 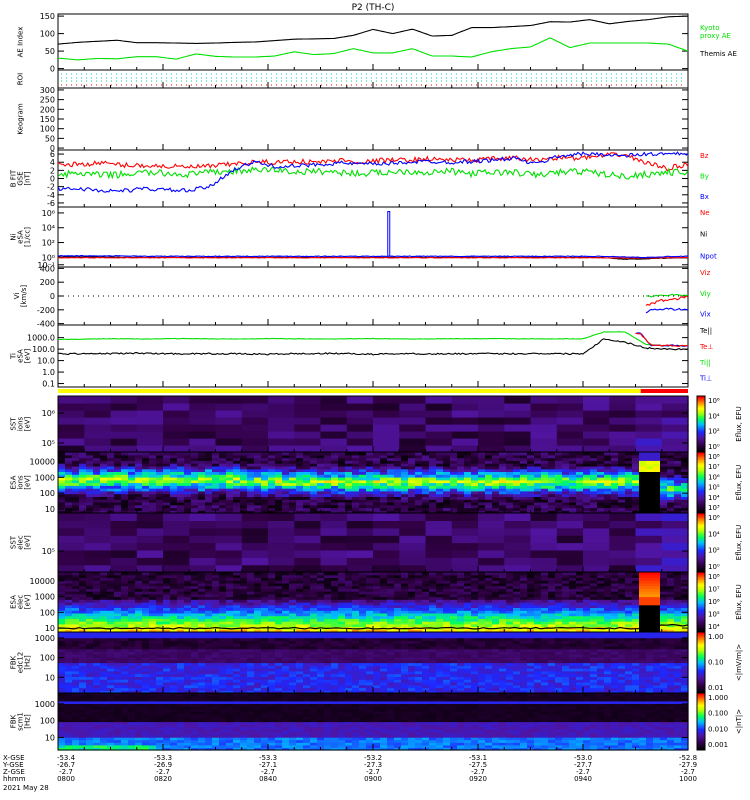 What do you see at coordinates (373, 602) in the screenshot?
I see `spectrogram-esa_e` at bounding box center [373, 602].